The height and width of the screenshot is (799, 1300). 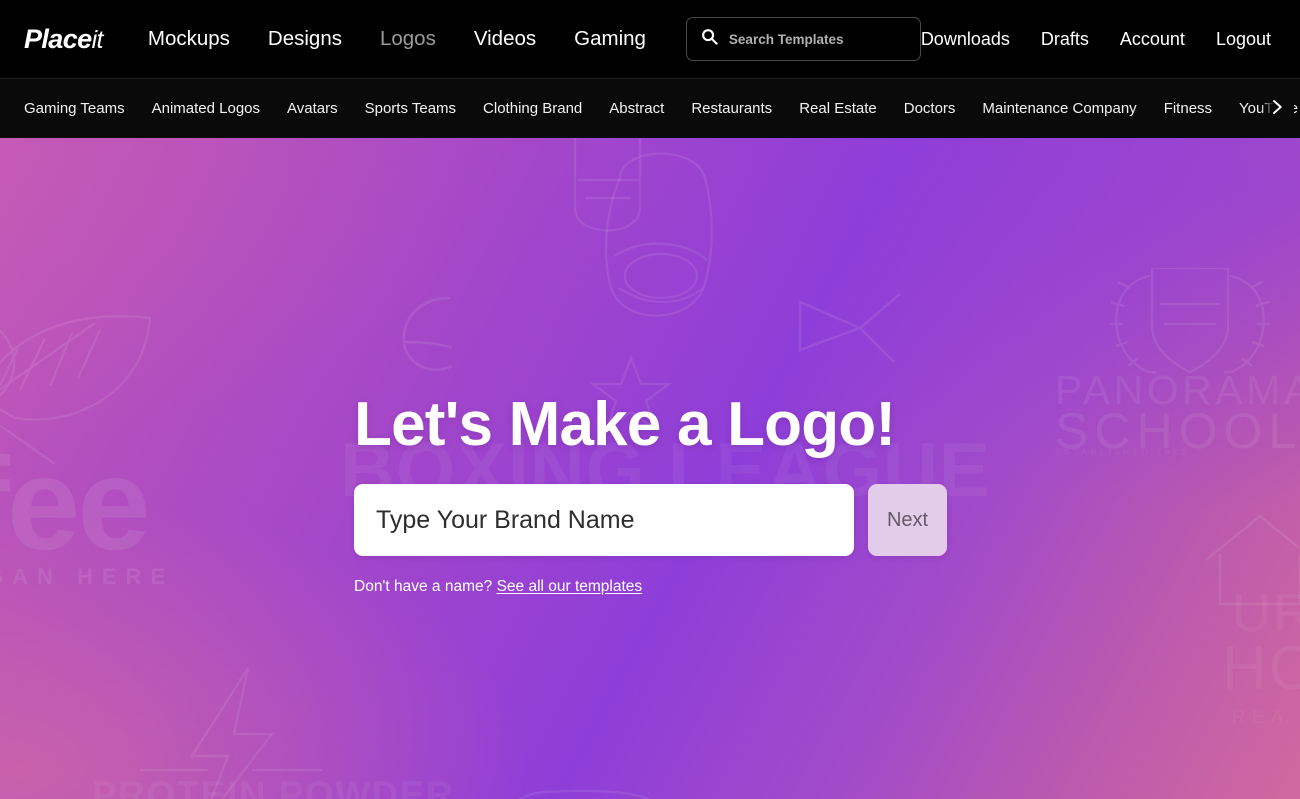 What do you see at coordinates (189, 39) in the screenshot?
I see `nav-item-mockups: Mockups` at bounding box center [189, 39].